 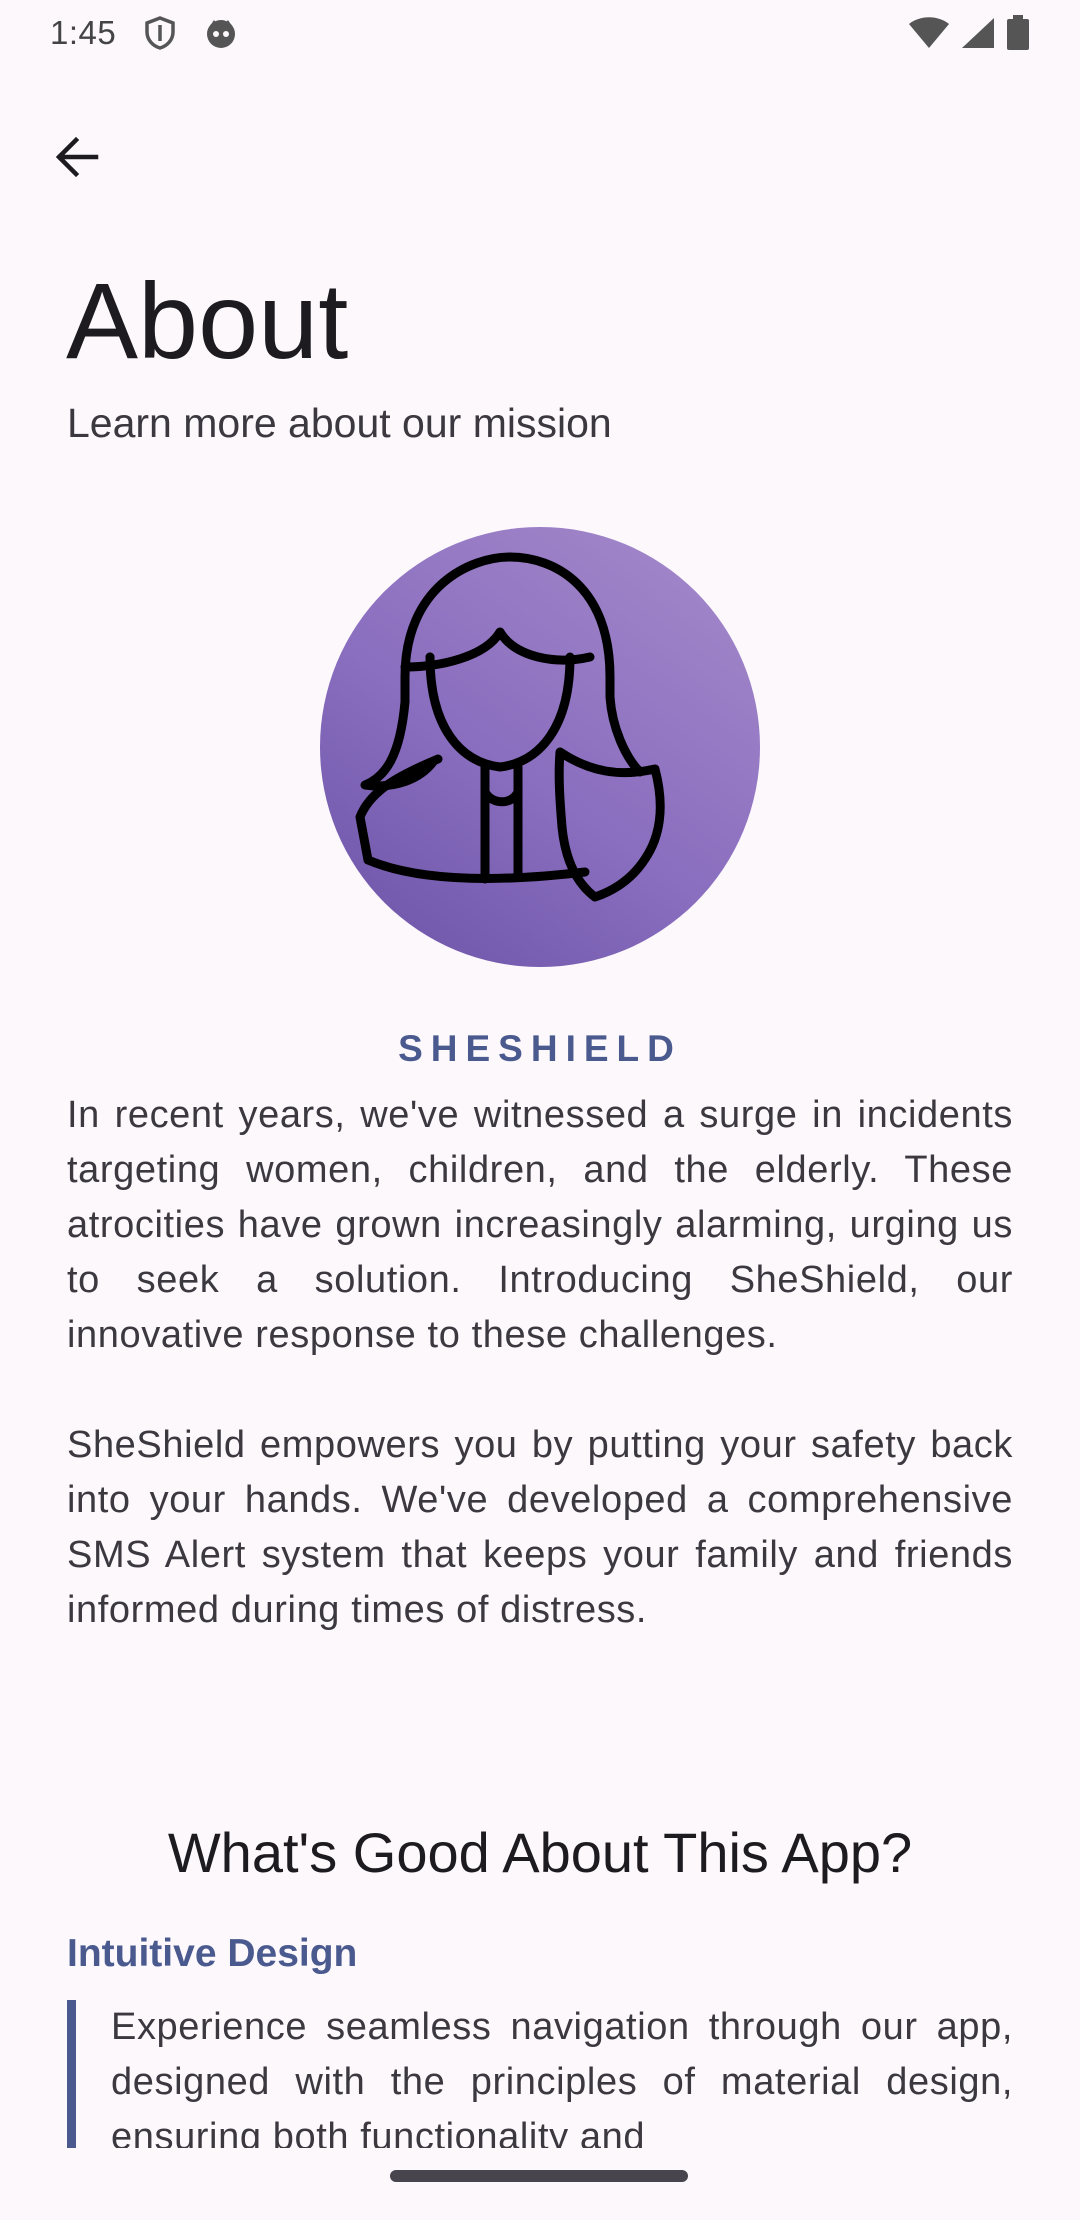 What do you see at coordinates (71, 2074) in the screenshot?
I see `feature-accent-bar` at bounding box center [71, 2074].